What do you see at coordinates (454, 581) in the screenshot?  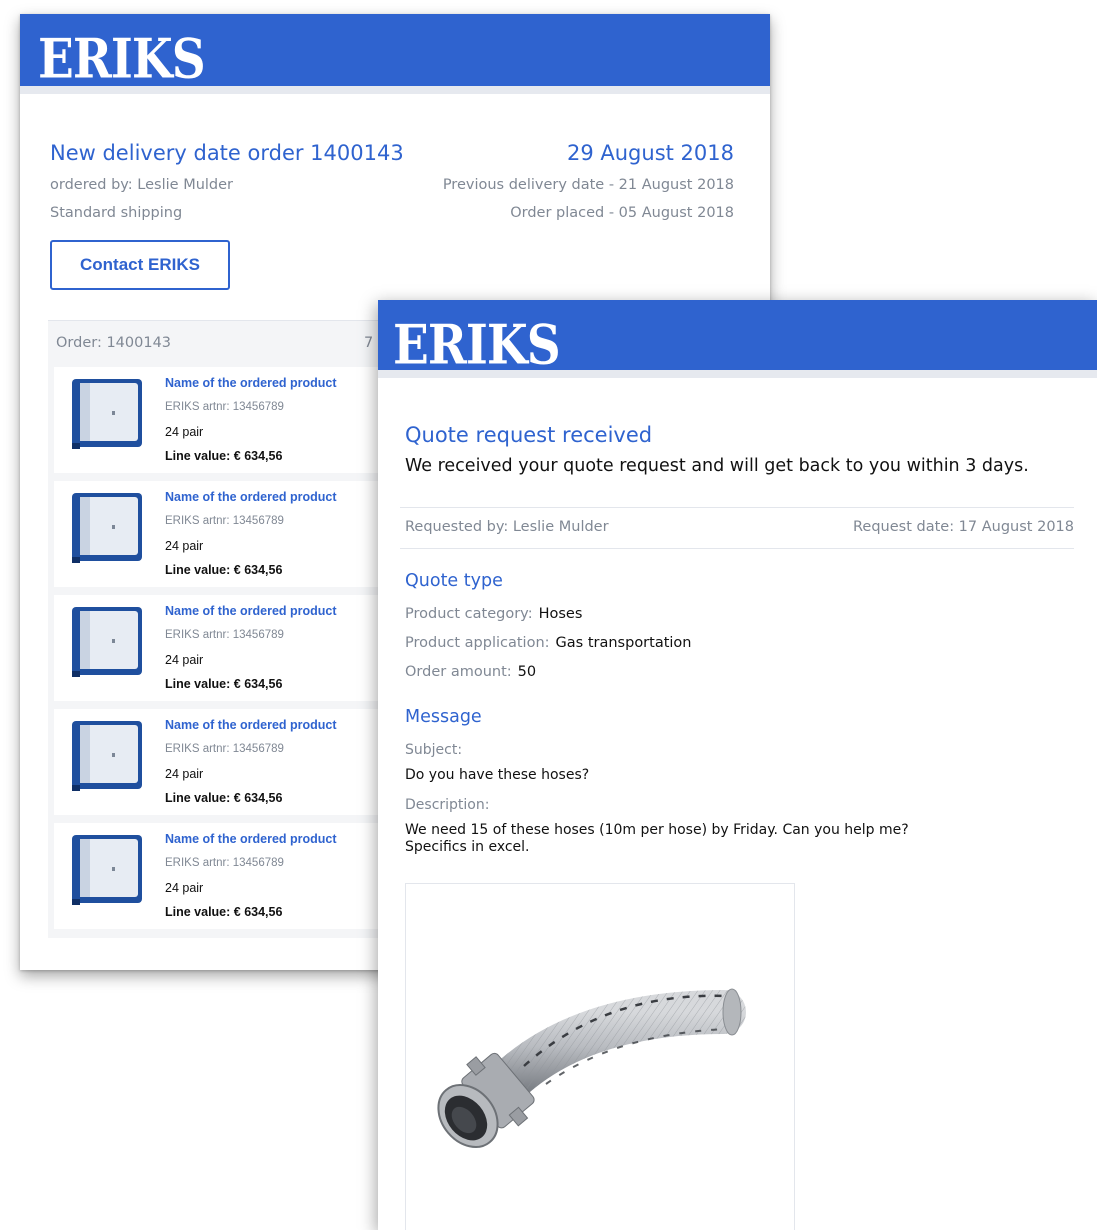 I see `quote-type-heading: Quote type` at bounding box center [454, 581].